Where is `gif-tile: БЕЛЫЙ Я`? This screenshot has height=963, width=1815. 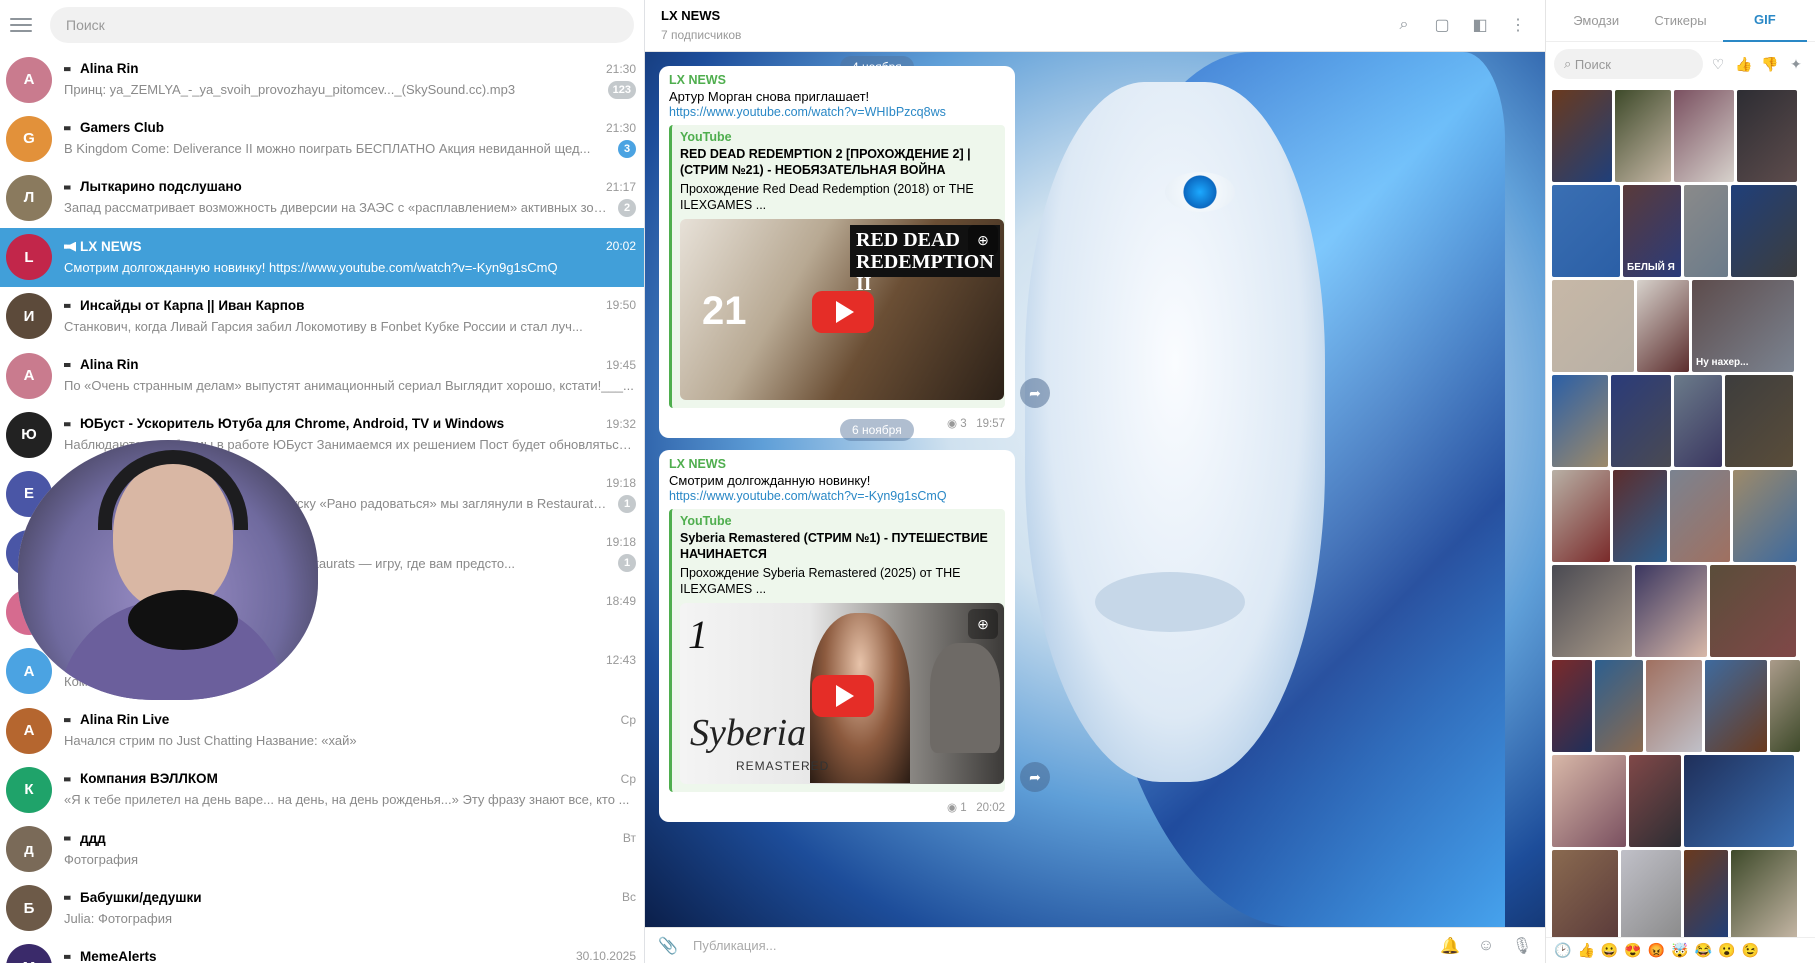
gif-tile: БЕЛЫЙ Я is located at coordinates (1652, 231).